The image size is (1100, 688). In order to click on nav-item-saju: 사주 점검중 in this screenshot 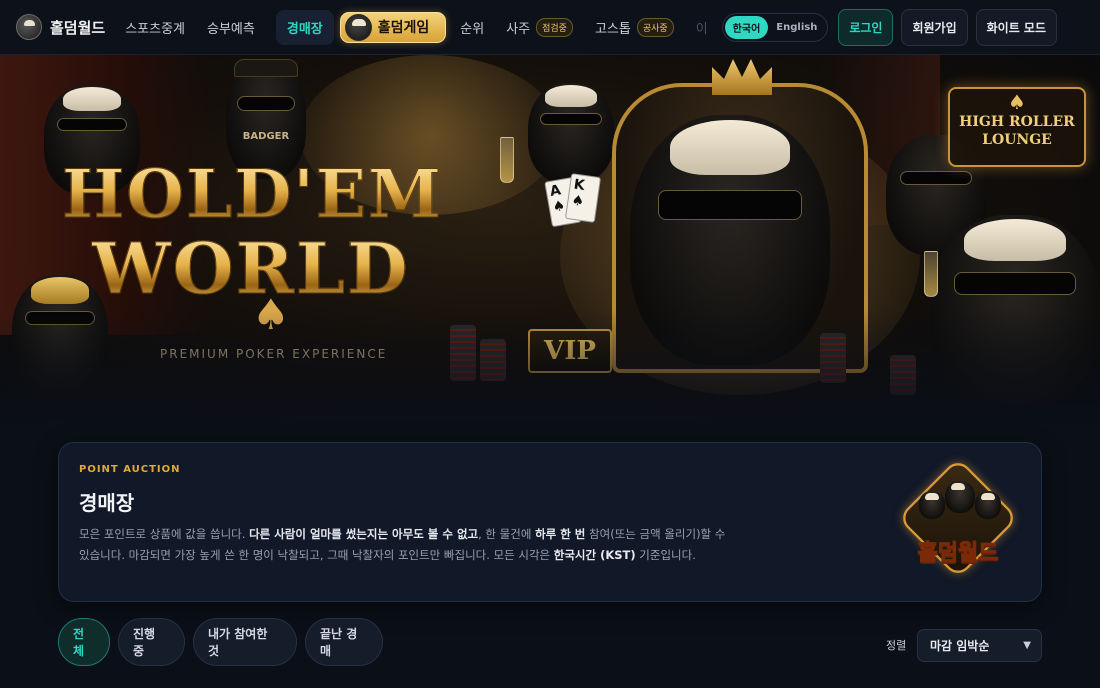, I will do `click(539, 27)`.